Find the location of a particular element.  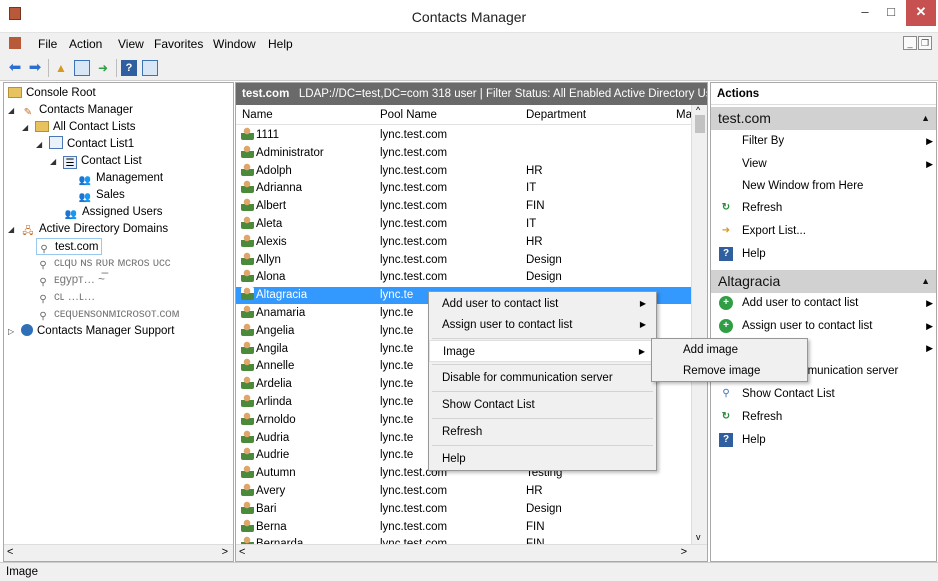

tree-item-contact-list1: ◢ Contact List1 is located at coordinates (85, 144).